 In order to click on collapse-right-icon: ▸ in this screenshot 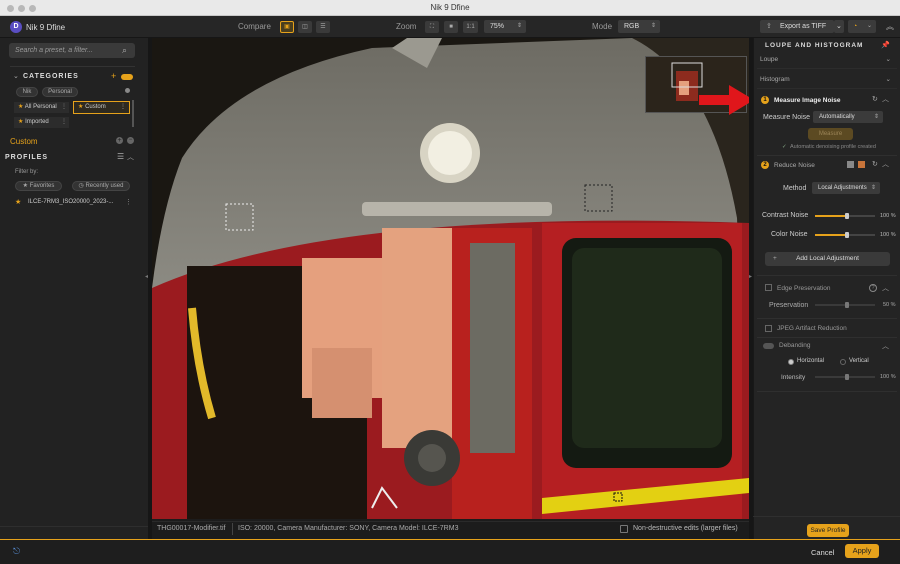, I will do `click(750, 276)`.